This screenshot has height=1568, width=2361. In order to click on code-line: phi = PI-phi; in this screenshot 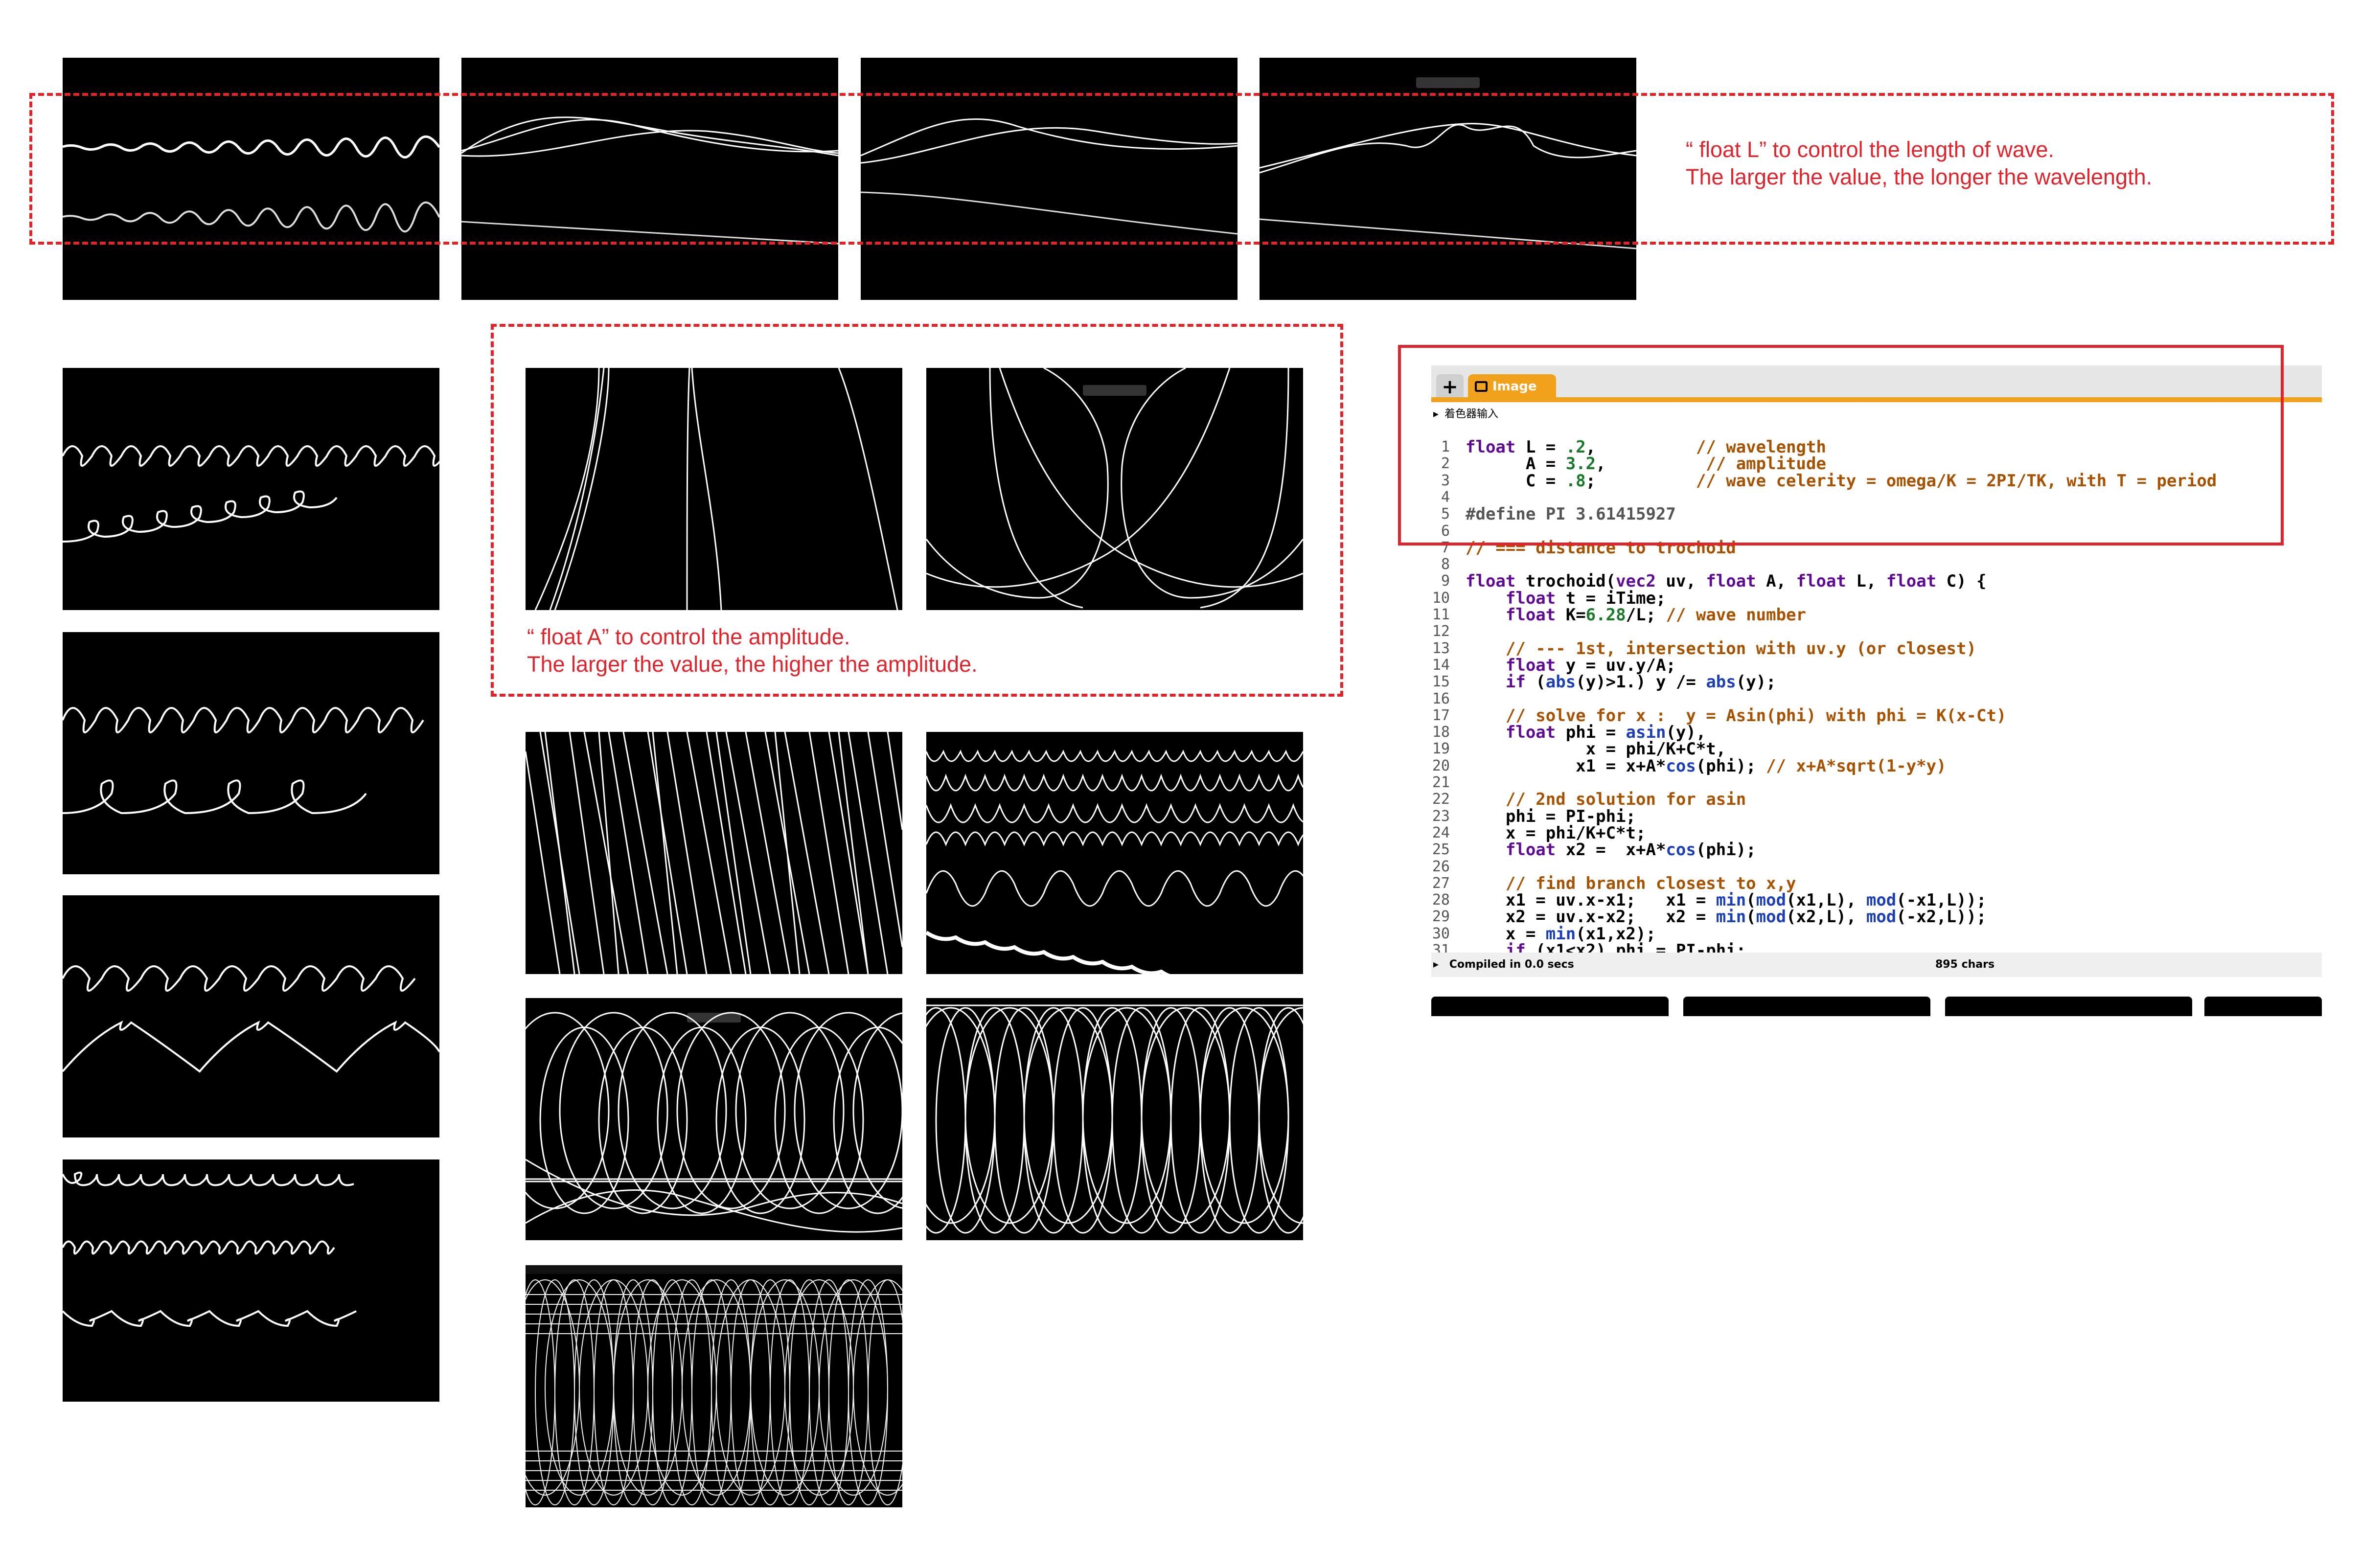, I will do `click(1551, 817)`.